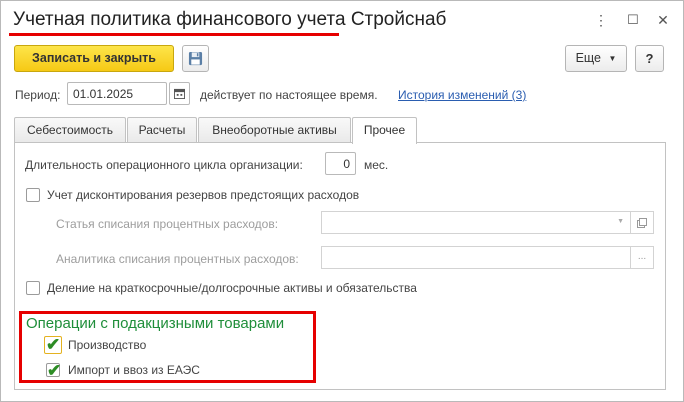 Image resolution: width=684 pixels, height=402 pixels. I want to click on tab-other: Прочее, so click(384, 130).